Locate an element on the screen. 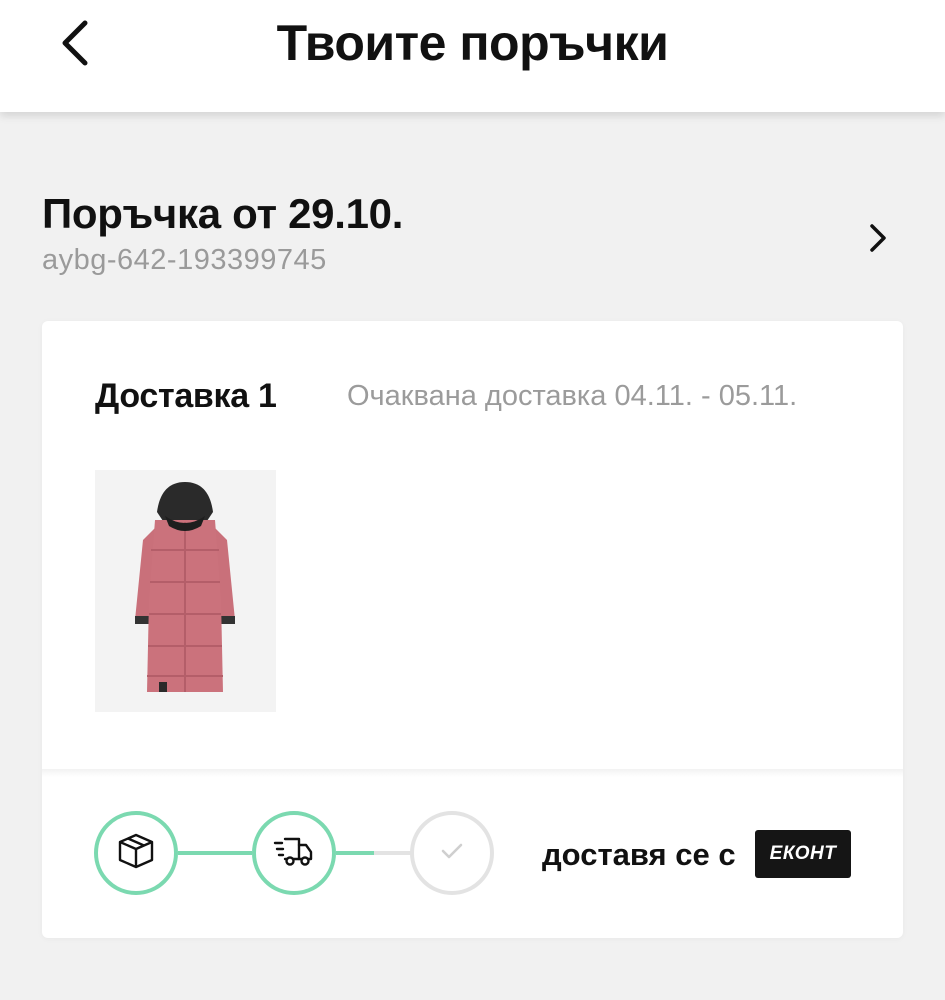 The width and height of the screenshot is (945, 1000). product-image is located at coordinates (185, 591).